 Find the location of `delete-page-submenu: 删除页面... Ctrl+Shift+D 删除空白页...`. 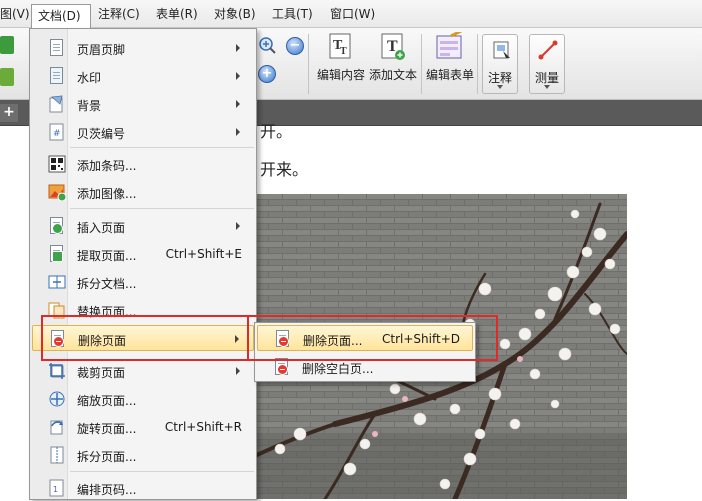

delete-page-submenu: 删除页面... Ctrl+Shift+D 删除空白页... is located at coordinates (365, 352).